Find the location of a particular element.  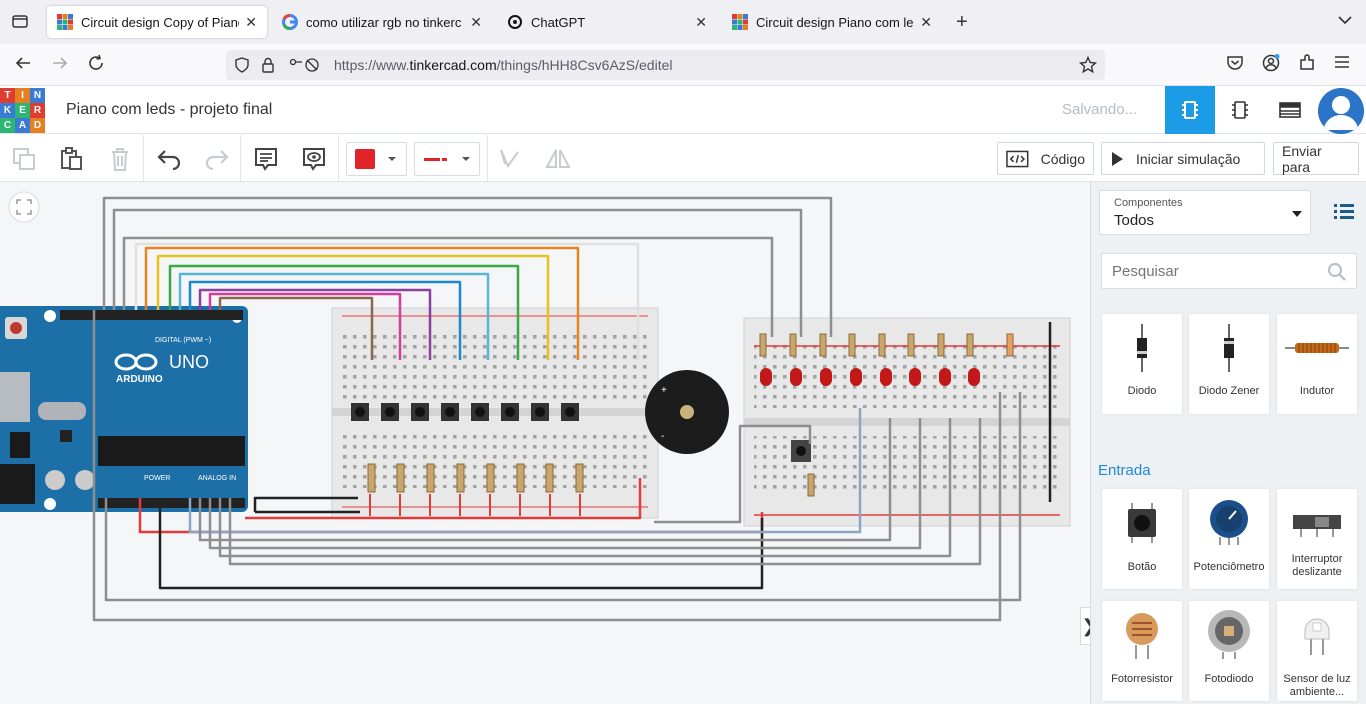

circuit-view-icon is located at coordinates (1190, 110).